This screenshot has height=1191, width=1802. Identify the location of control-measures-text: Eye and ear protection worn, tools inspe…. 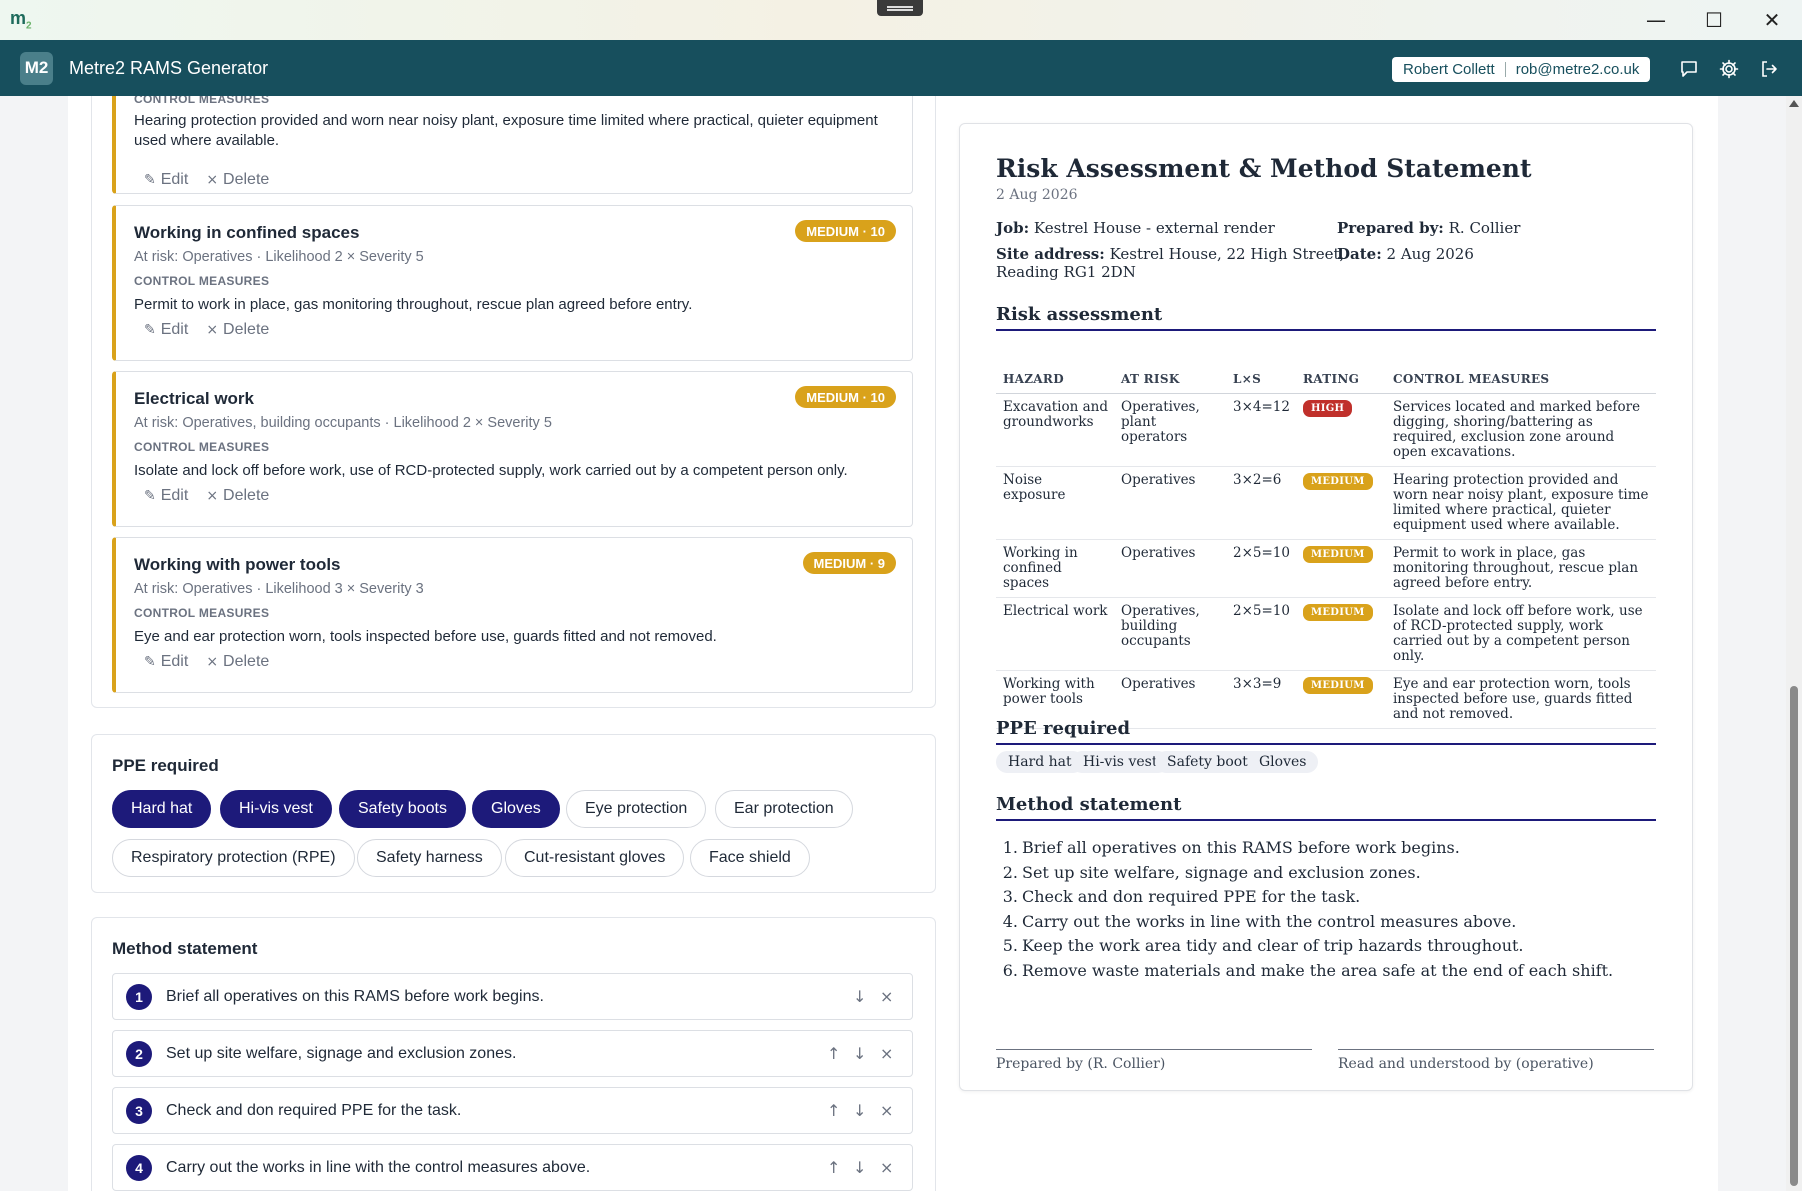
(425, 636).